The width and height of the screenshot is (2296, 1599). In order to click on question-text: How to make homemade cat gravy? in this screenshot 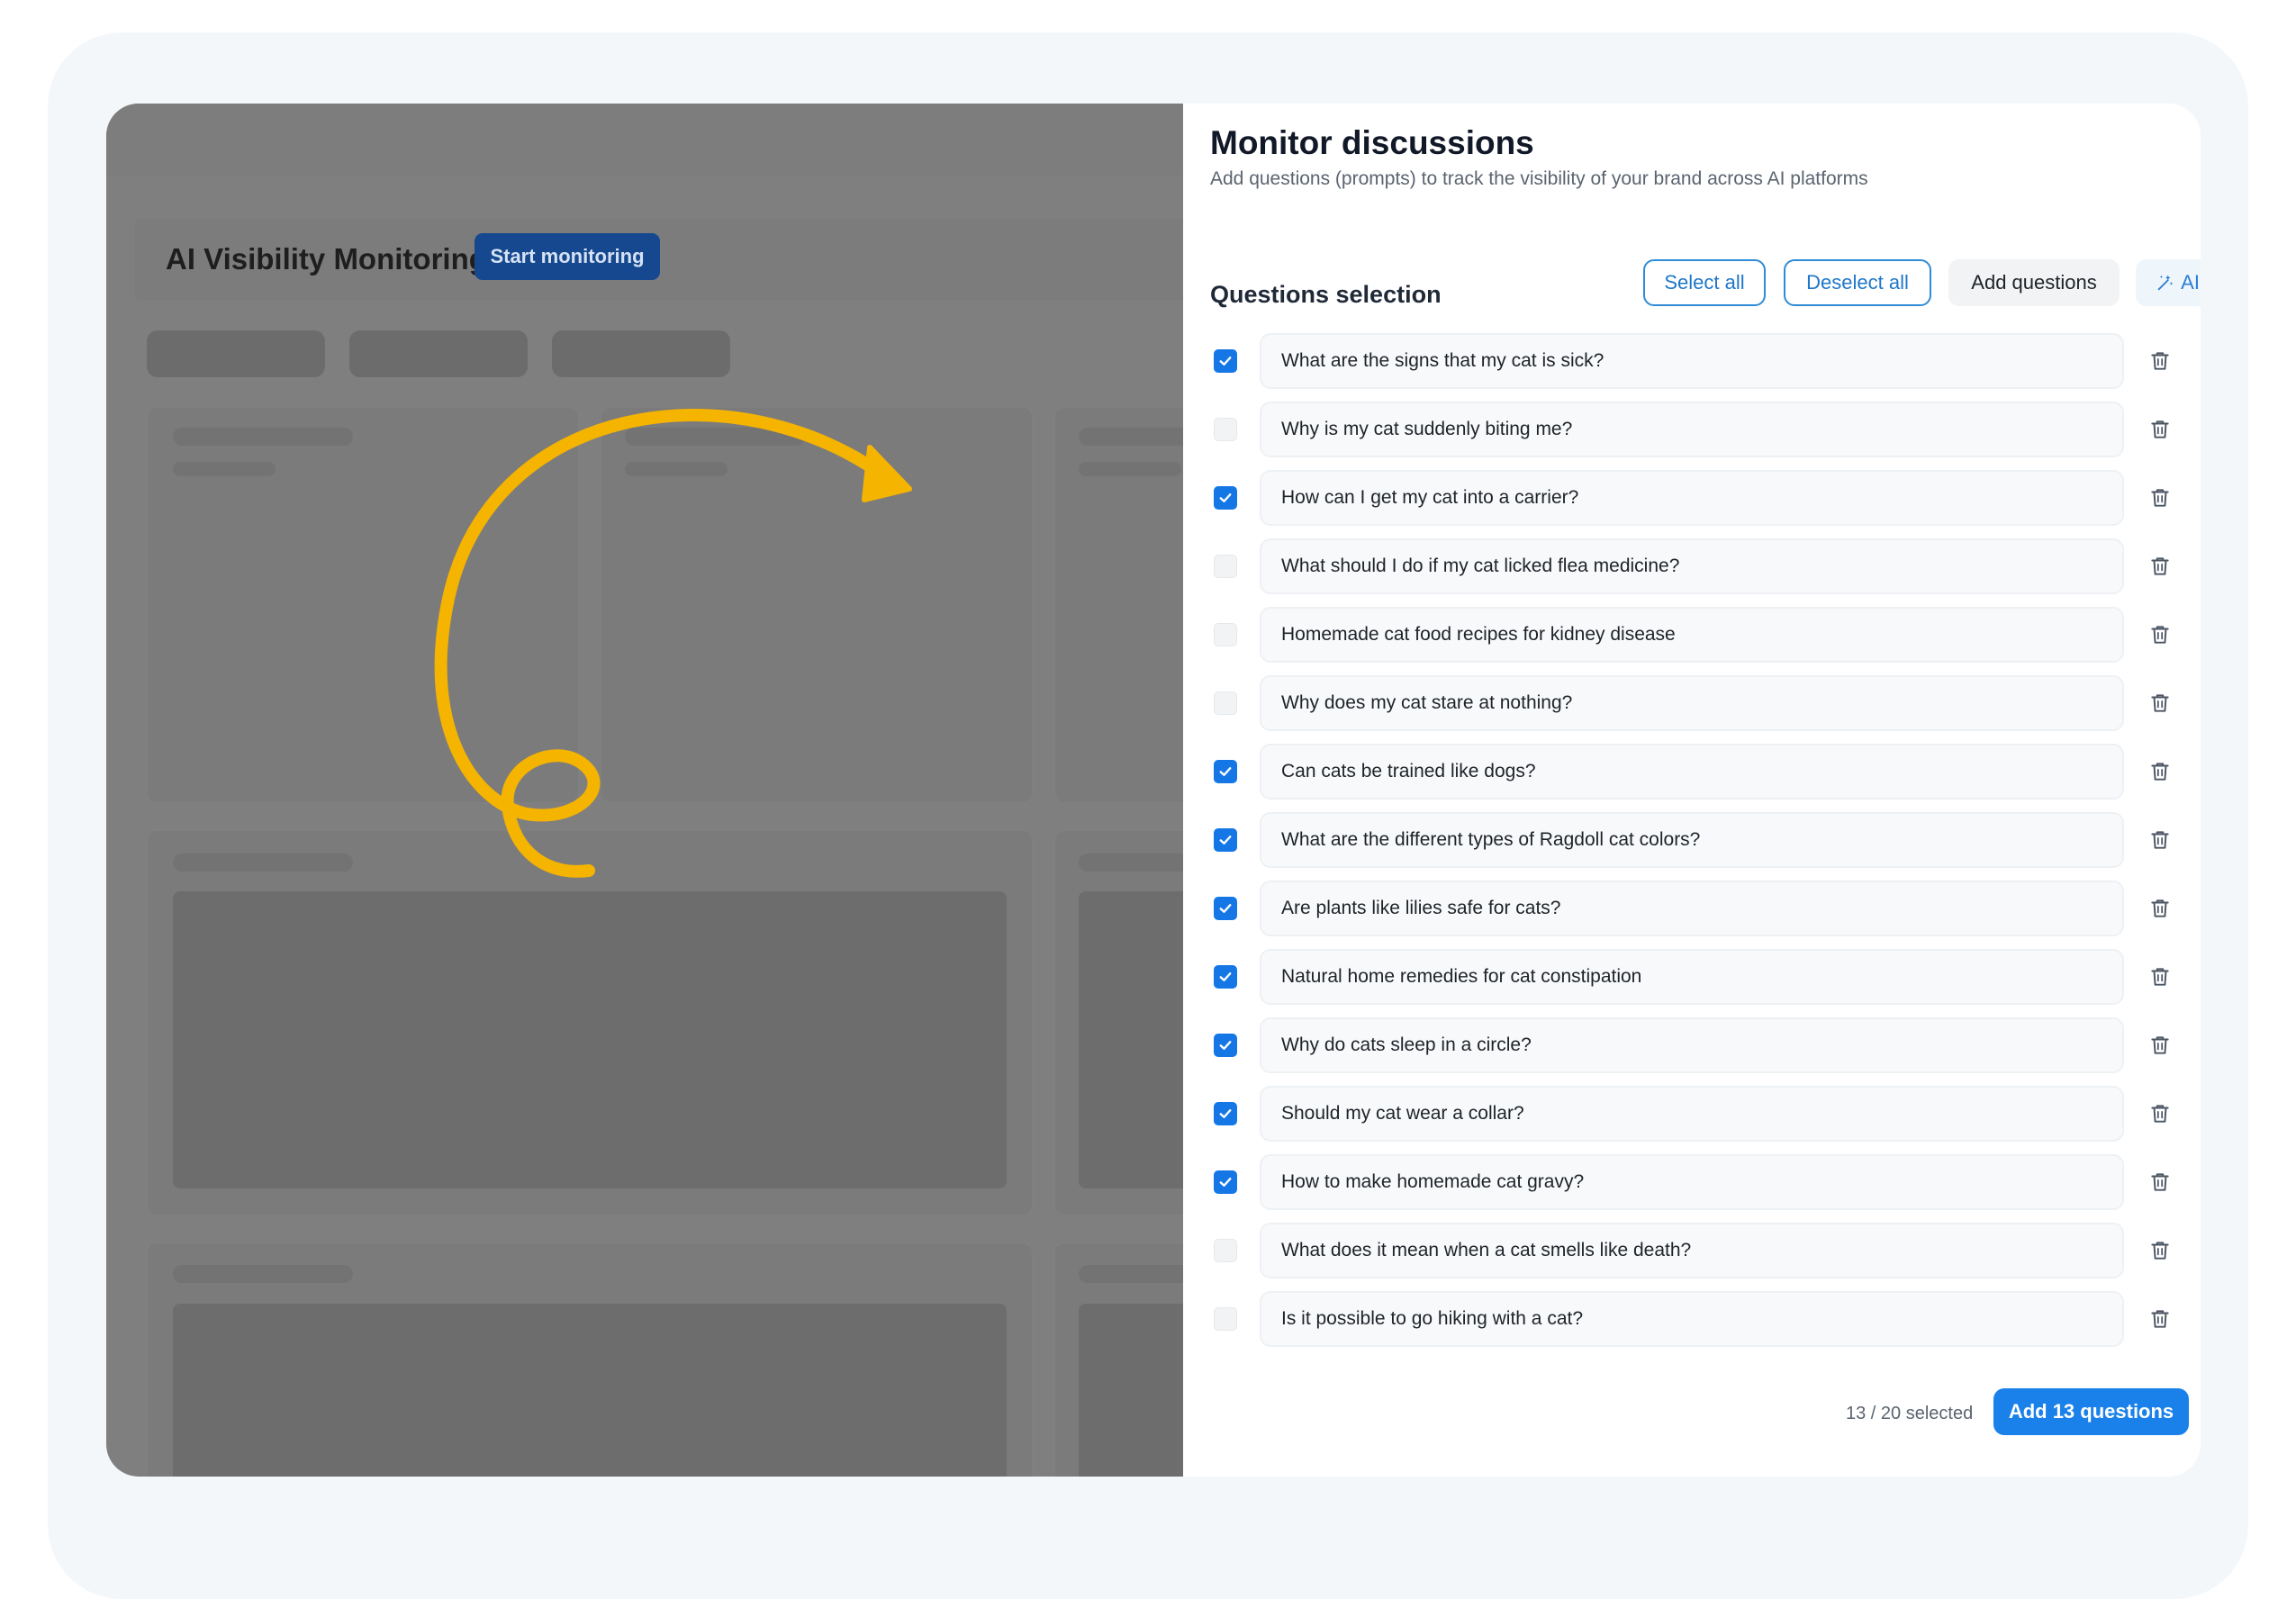, I will do `click(1692, 1182)`.